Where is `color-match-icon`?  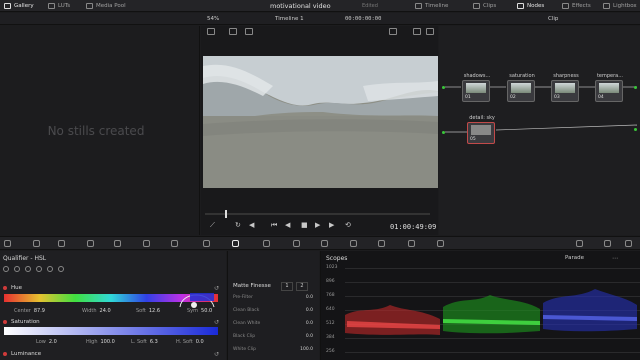
color-match-icon is located at coordinates (36, 243).